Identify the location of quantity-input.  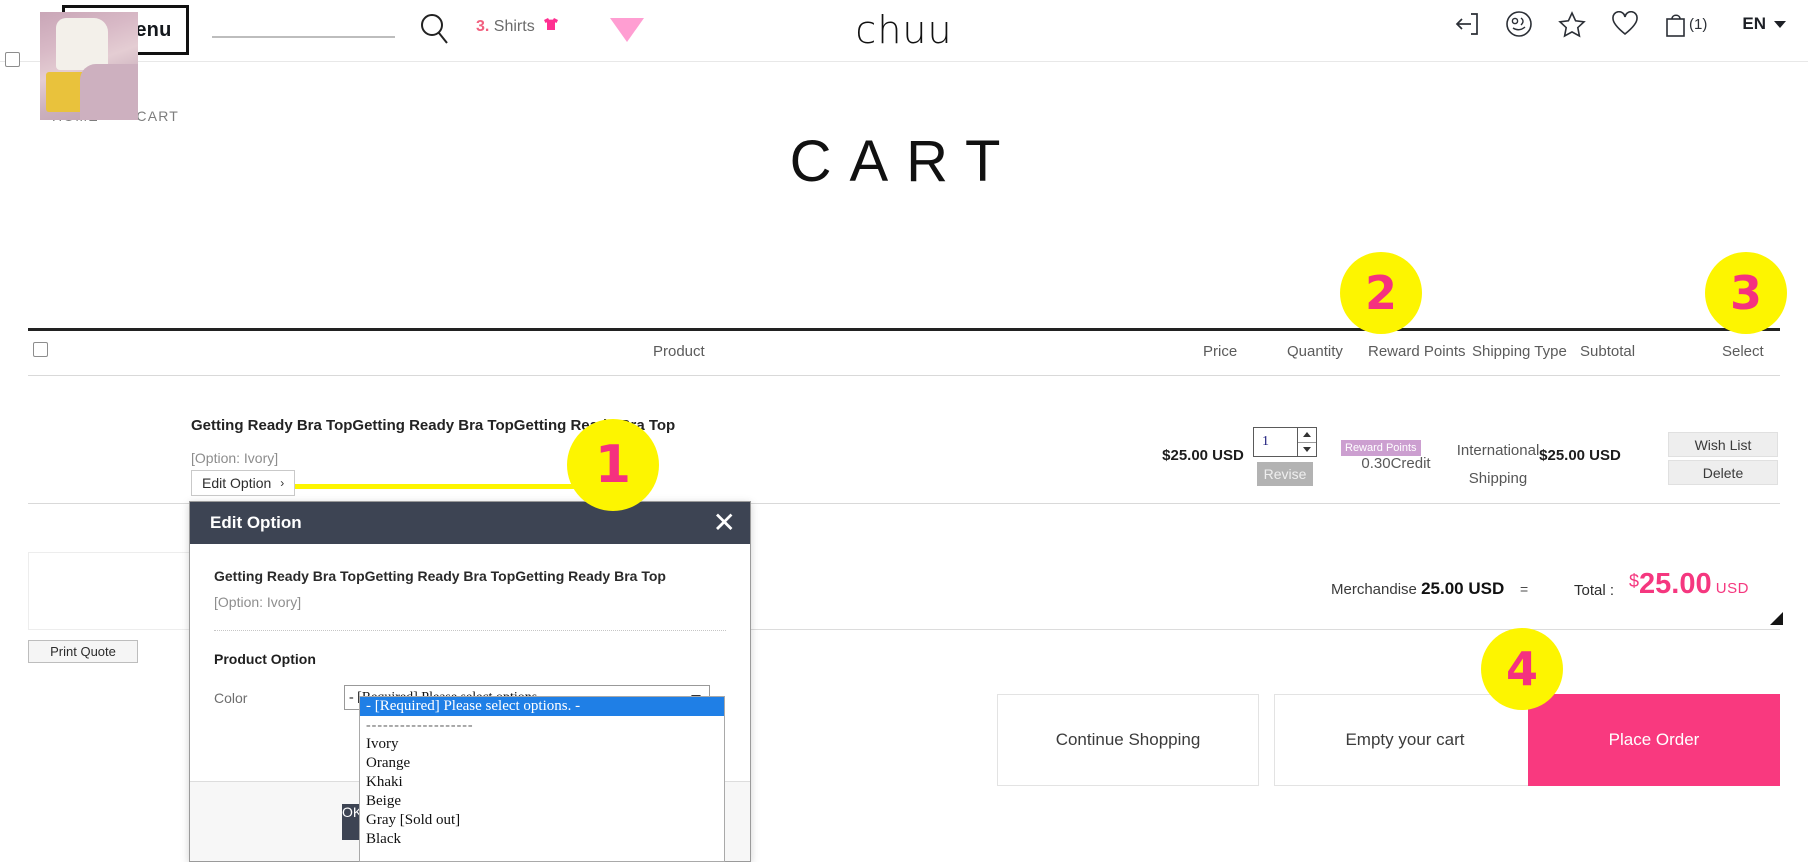
(1275, 442).